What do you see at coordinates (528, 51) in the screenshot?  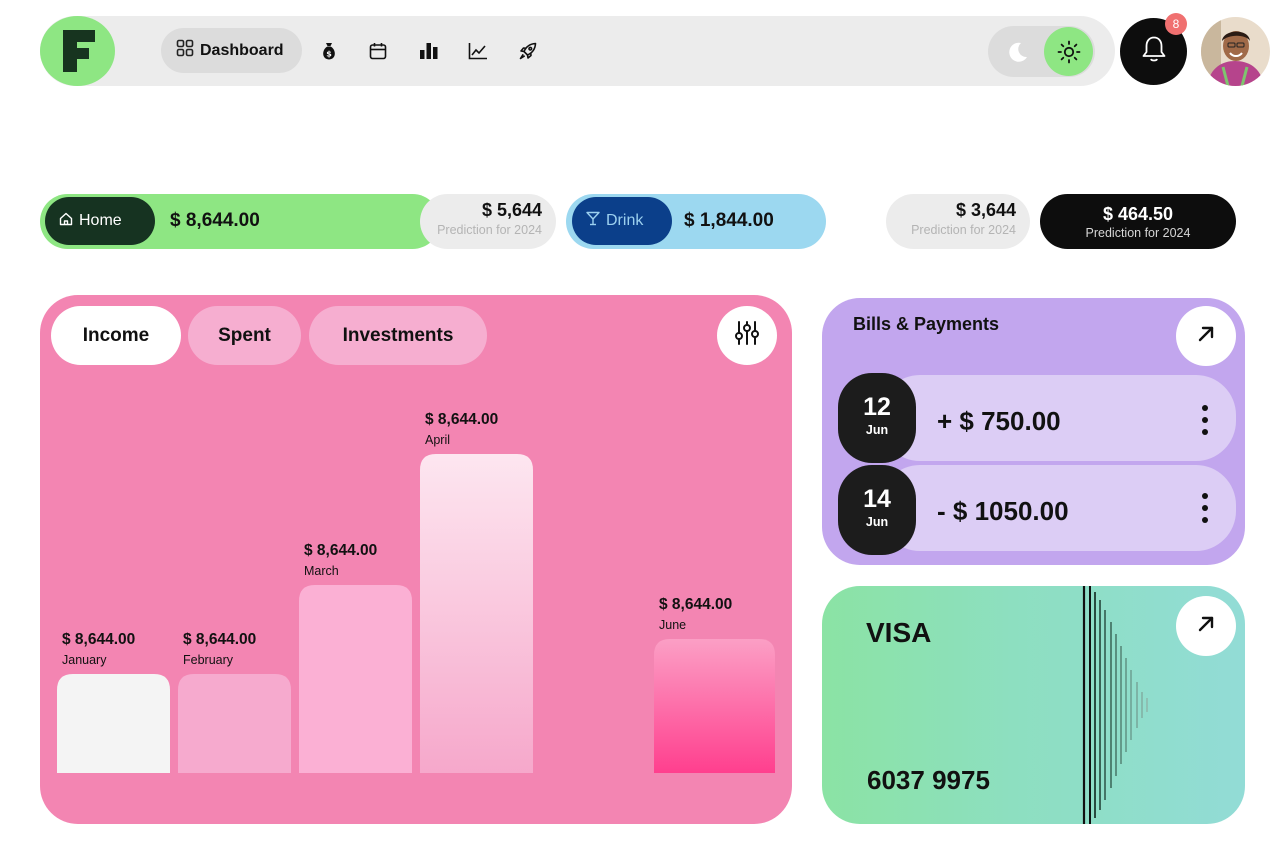 I see `rocket-icon` at bounding box center [528, 51].